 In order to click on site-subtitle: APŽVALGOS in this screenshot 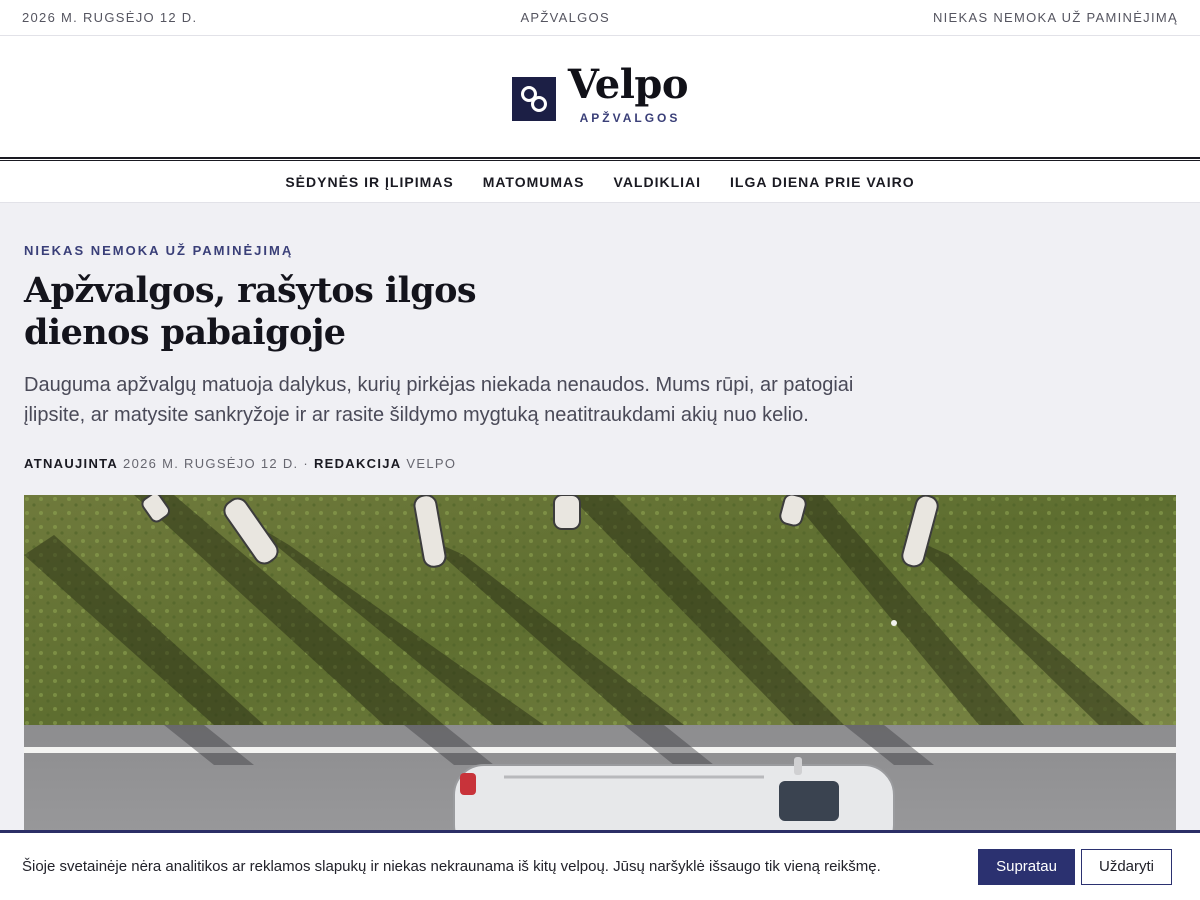, I will do `click(630, 118)`.